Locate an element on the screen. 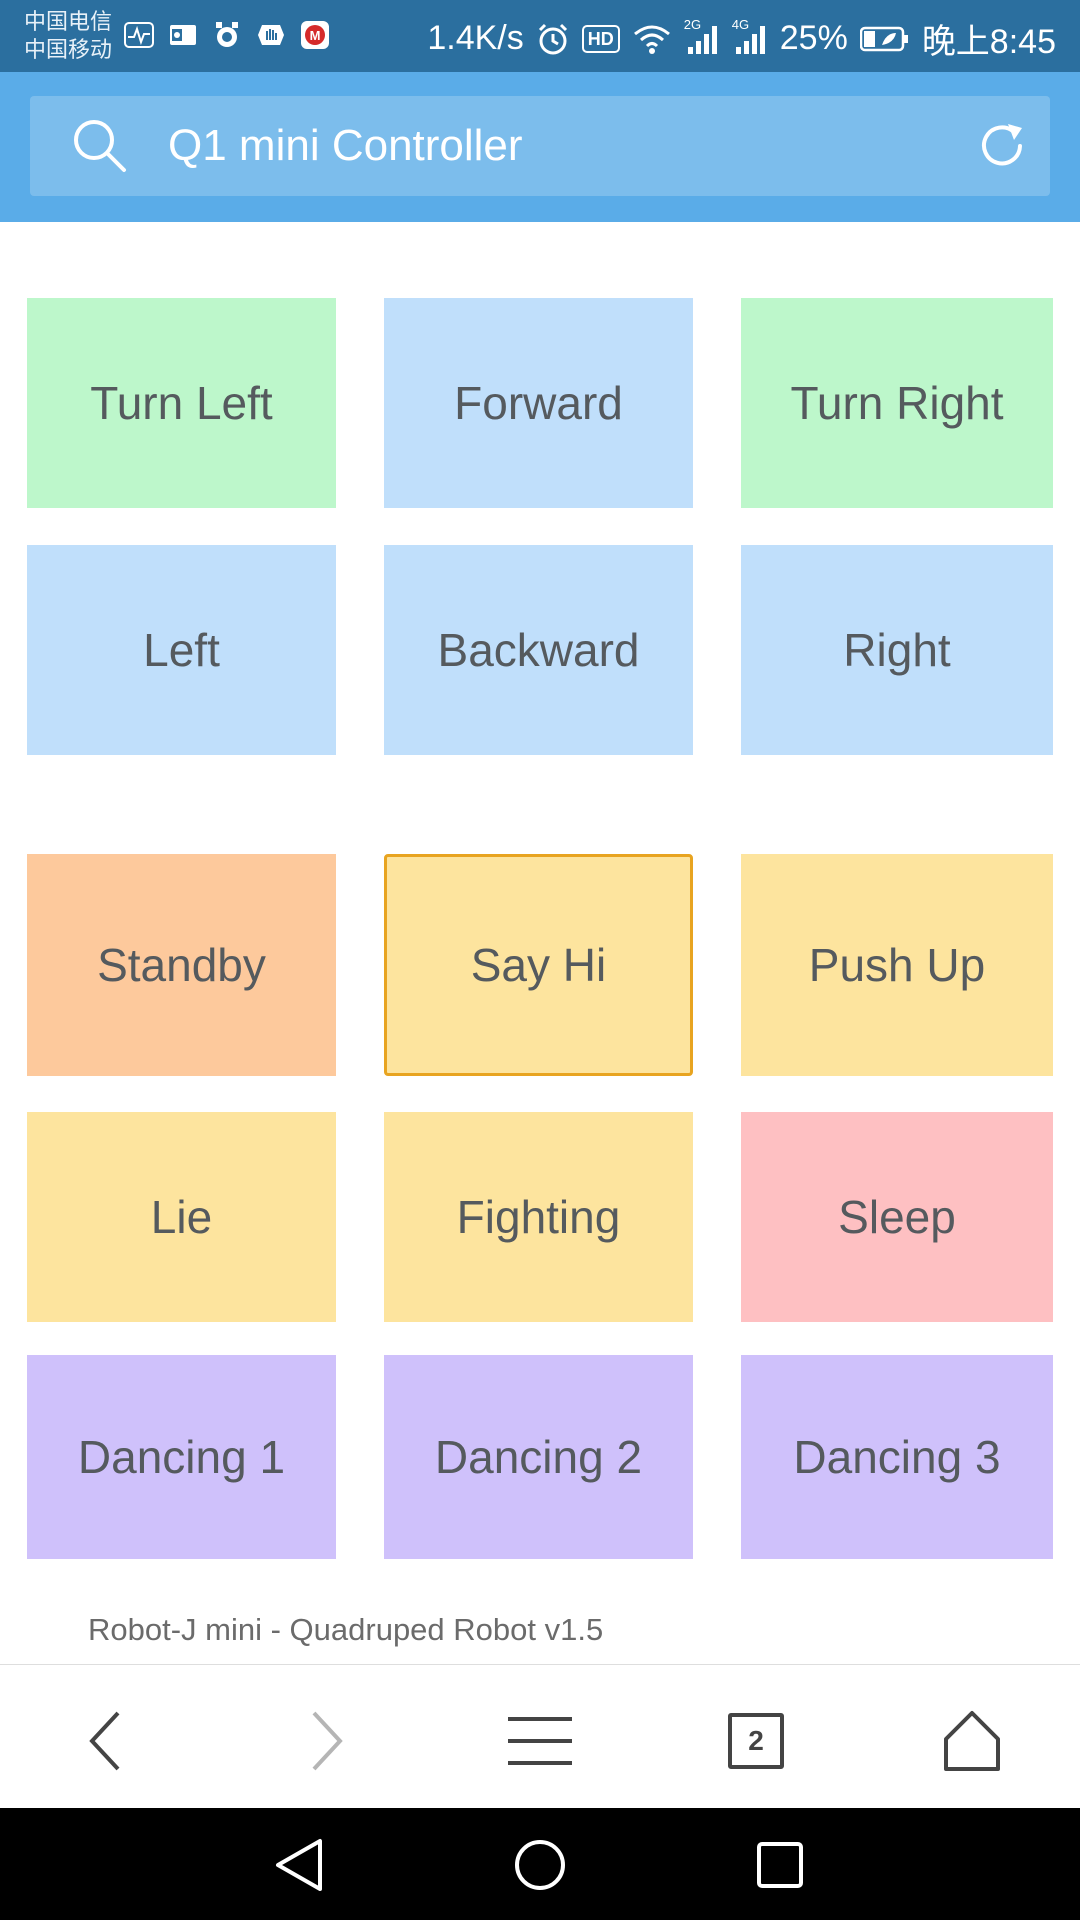 The image size is (1080, 1920). battery-percent: 25% is located at coordinates (813, 38).